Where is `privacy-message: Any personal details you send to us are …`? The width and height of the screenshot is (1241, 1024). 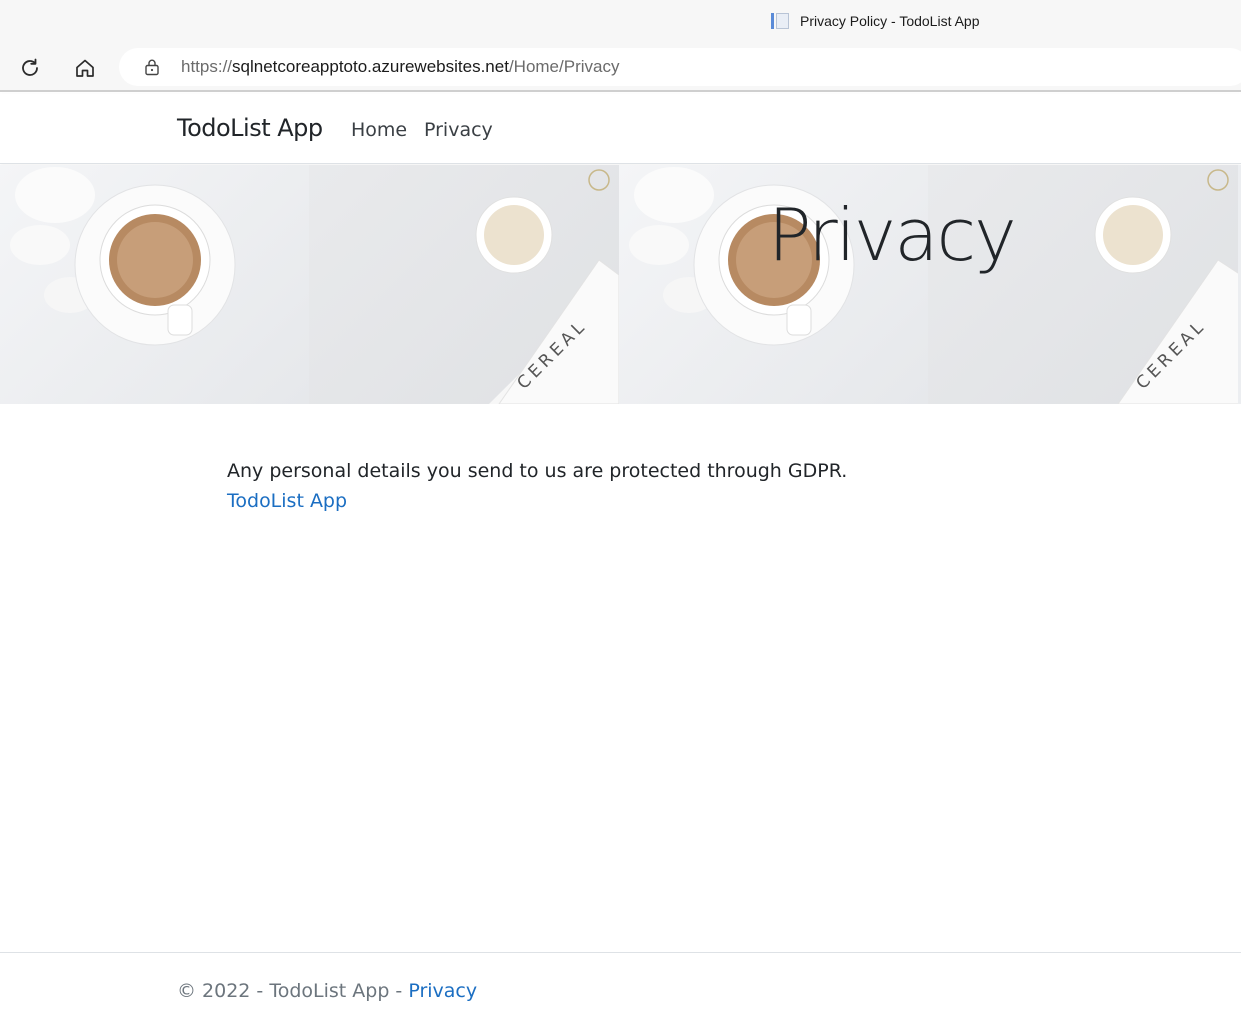
privacy-message: Any personal details you send to us are … is located at coordinates (537, 471).